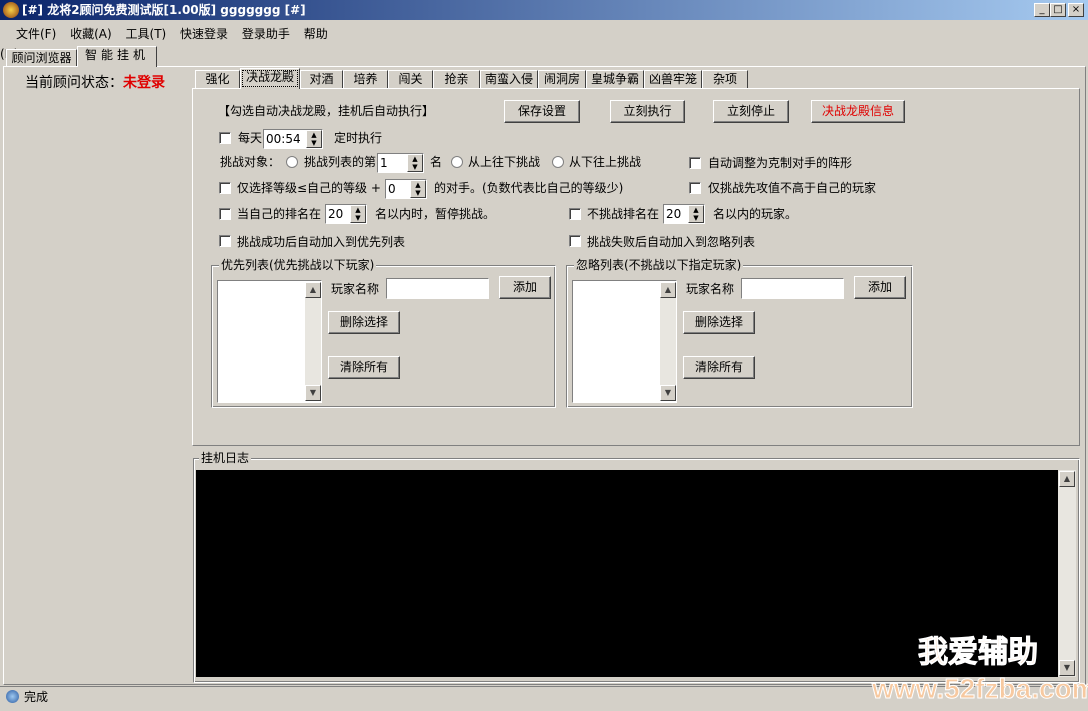 The height and width of the screenshot is (711, 1088). Describe the element at coordinates (755, 214) in the screenshot. I see `skip-suffix: 名以内的玩家。` at that location.